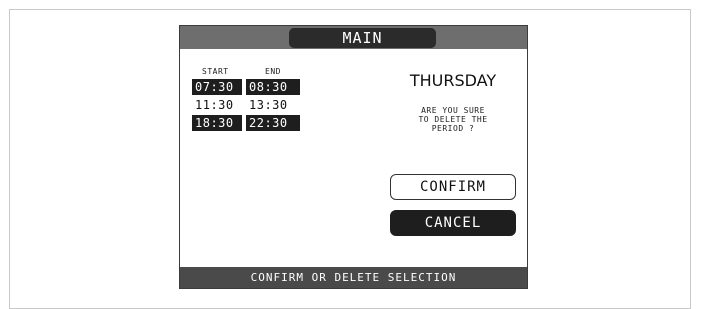 This screenshot has width=704, height=309. Describe the element at coordinates (217, 87) in the screenshot. I see `period-start: 07:30` at that location.